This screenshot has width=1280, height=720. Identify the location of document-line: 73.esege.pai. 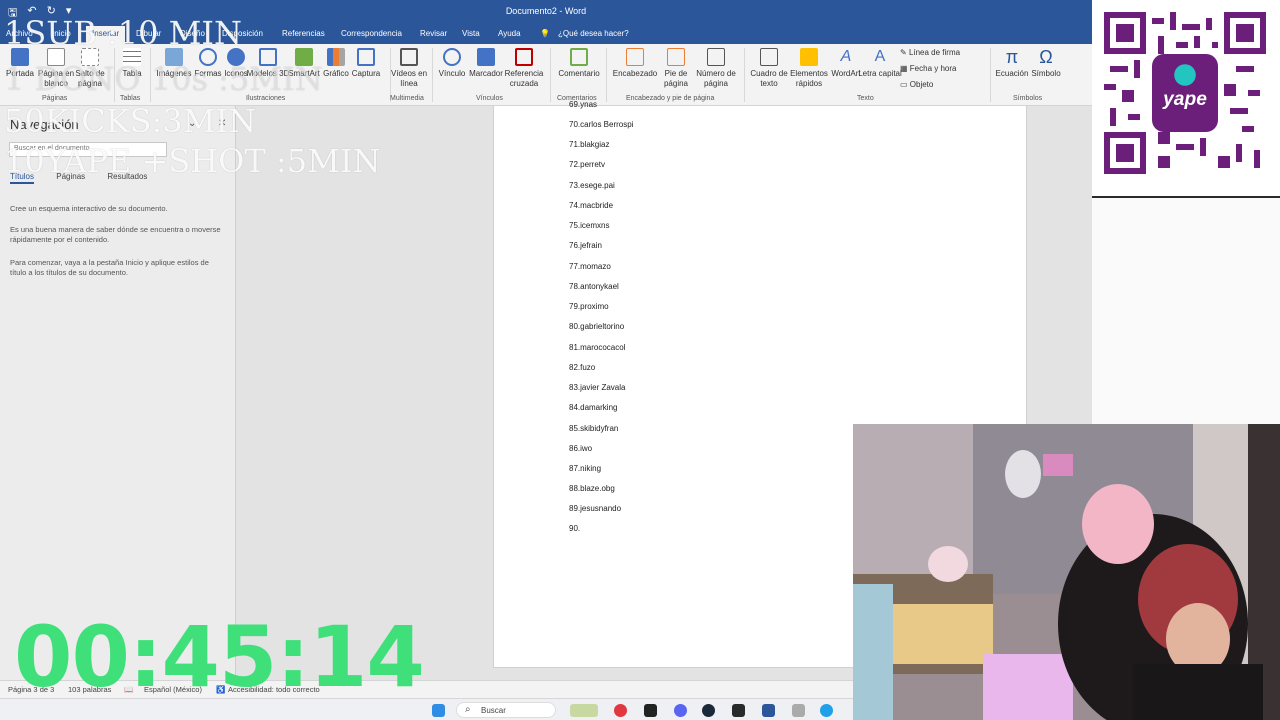
(592, 185).